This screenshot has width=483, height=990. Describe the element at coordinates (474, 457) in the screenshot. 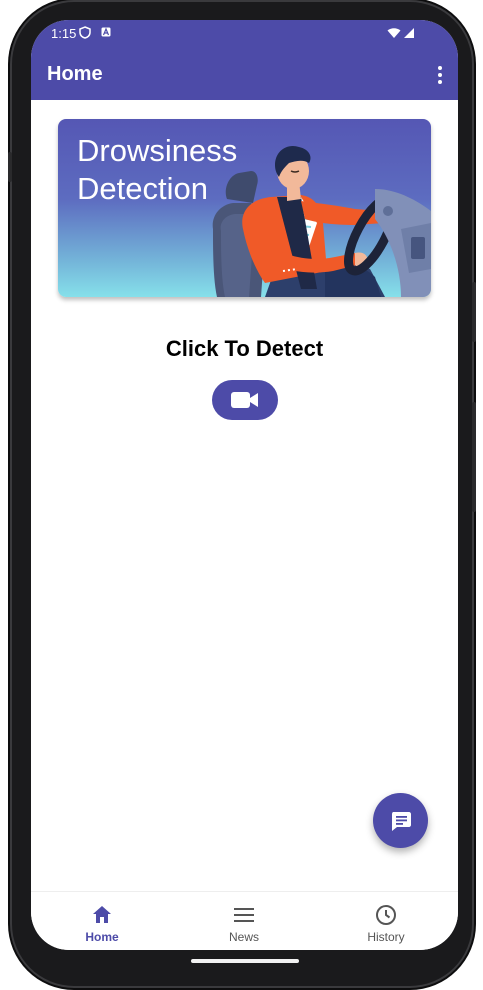

I see `volume-rocker` at that location.